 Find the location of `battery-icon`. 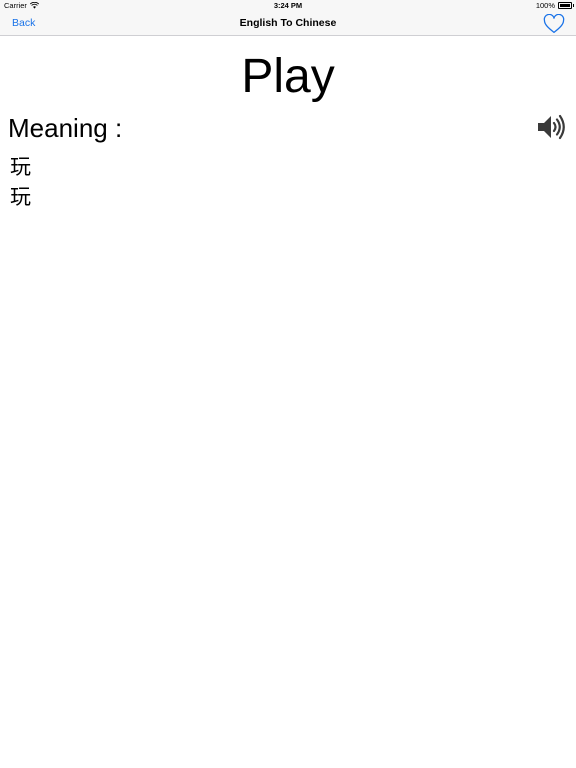

battery-icon is located at coordinates (566, 5).